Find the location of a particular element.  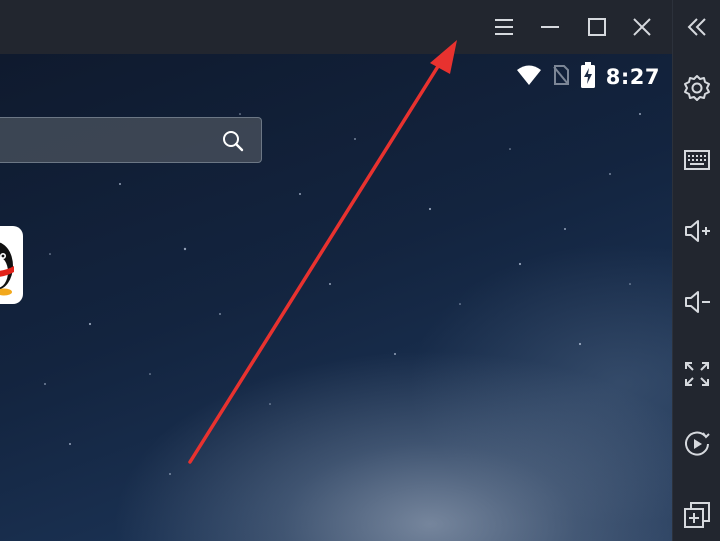

maximize-icon is located at coordinates (597, 27).